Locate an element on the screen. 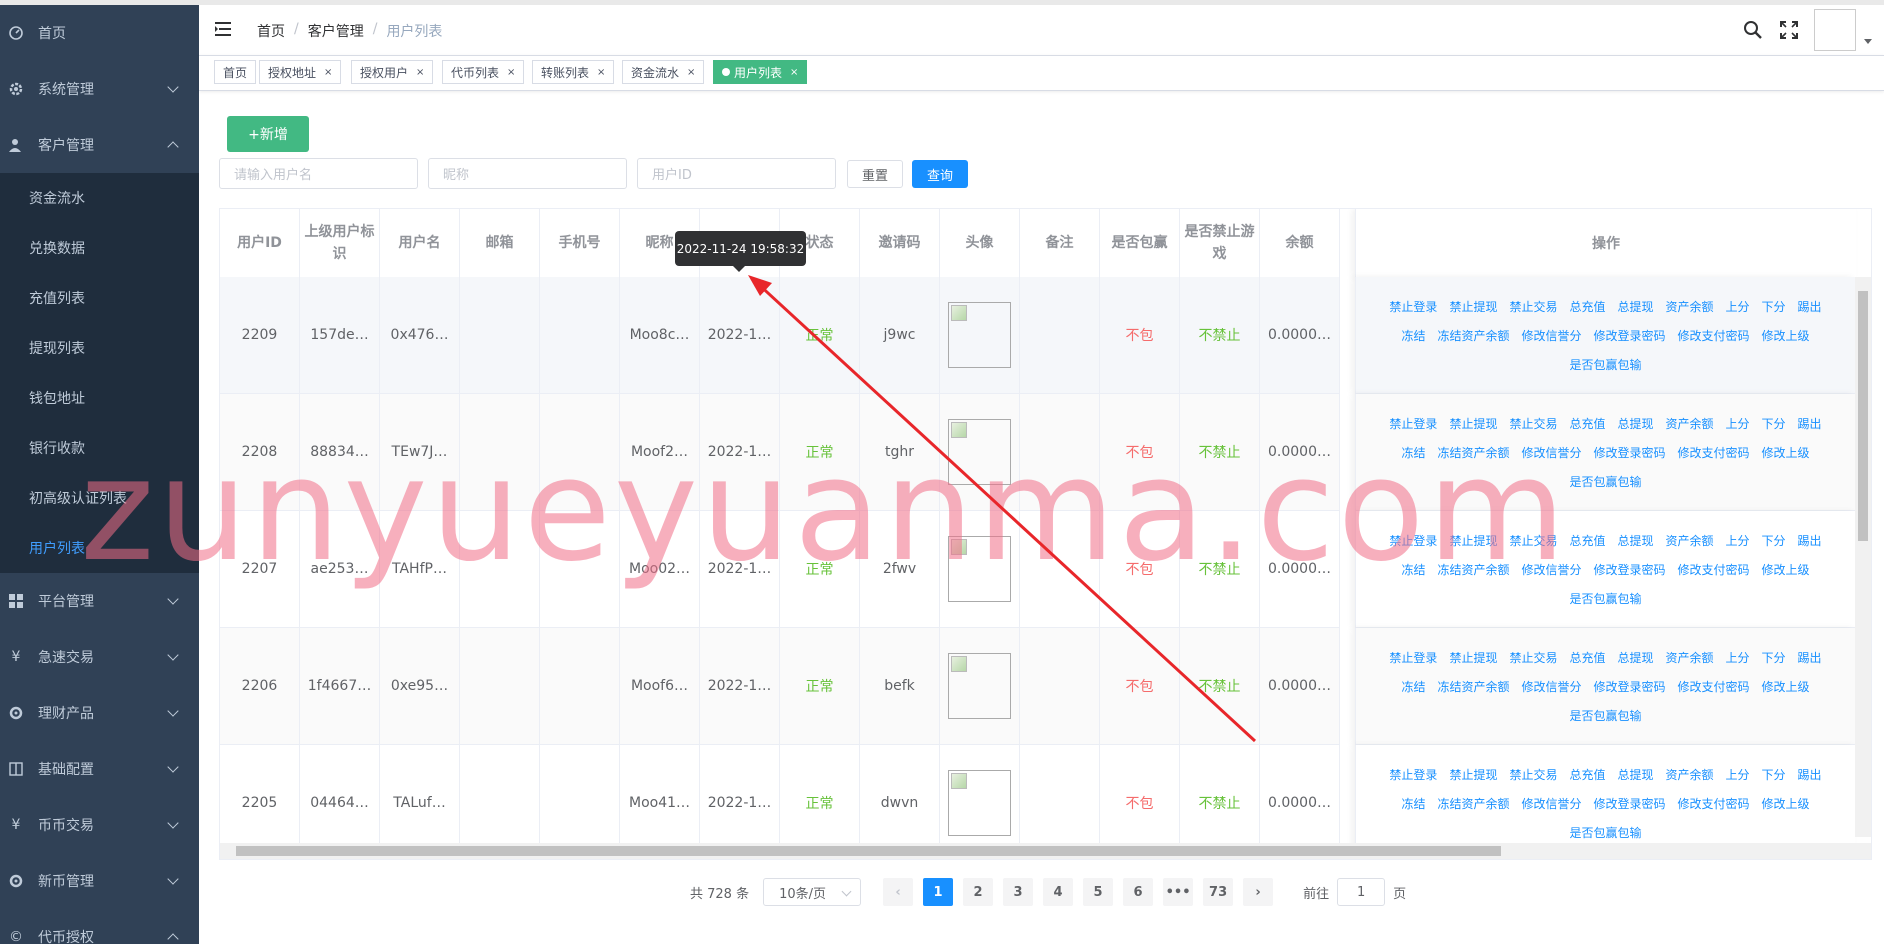 Image resolution: width=1884 pixels, height=944 pixels. next-page-button: › is located at coordinates (1258, 892).